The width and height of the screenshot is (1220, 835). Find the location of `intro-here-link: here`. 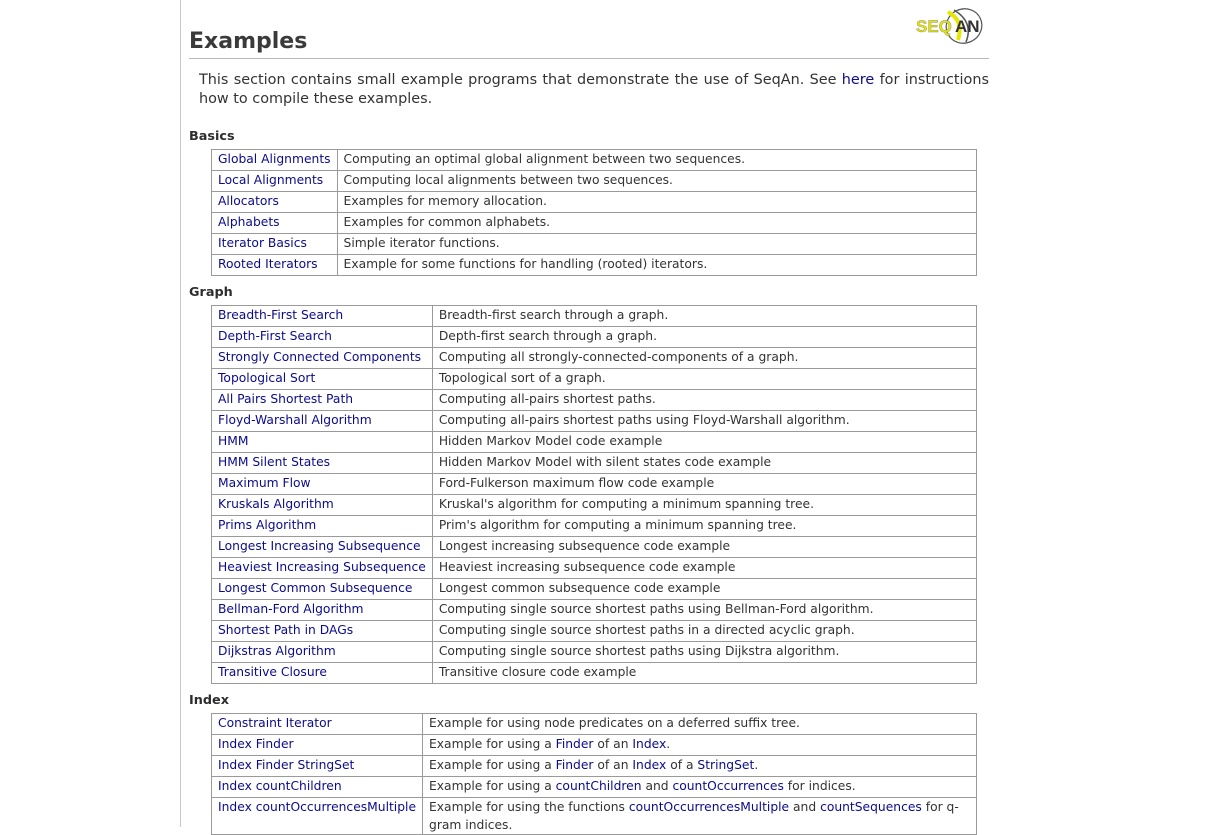

intro-here-link: here is located at coordinates (858, 80).